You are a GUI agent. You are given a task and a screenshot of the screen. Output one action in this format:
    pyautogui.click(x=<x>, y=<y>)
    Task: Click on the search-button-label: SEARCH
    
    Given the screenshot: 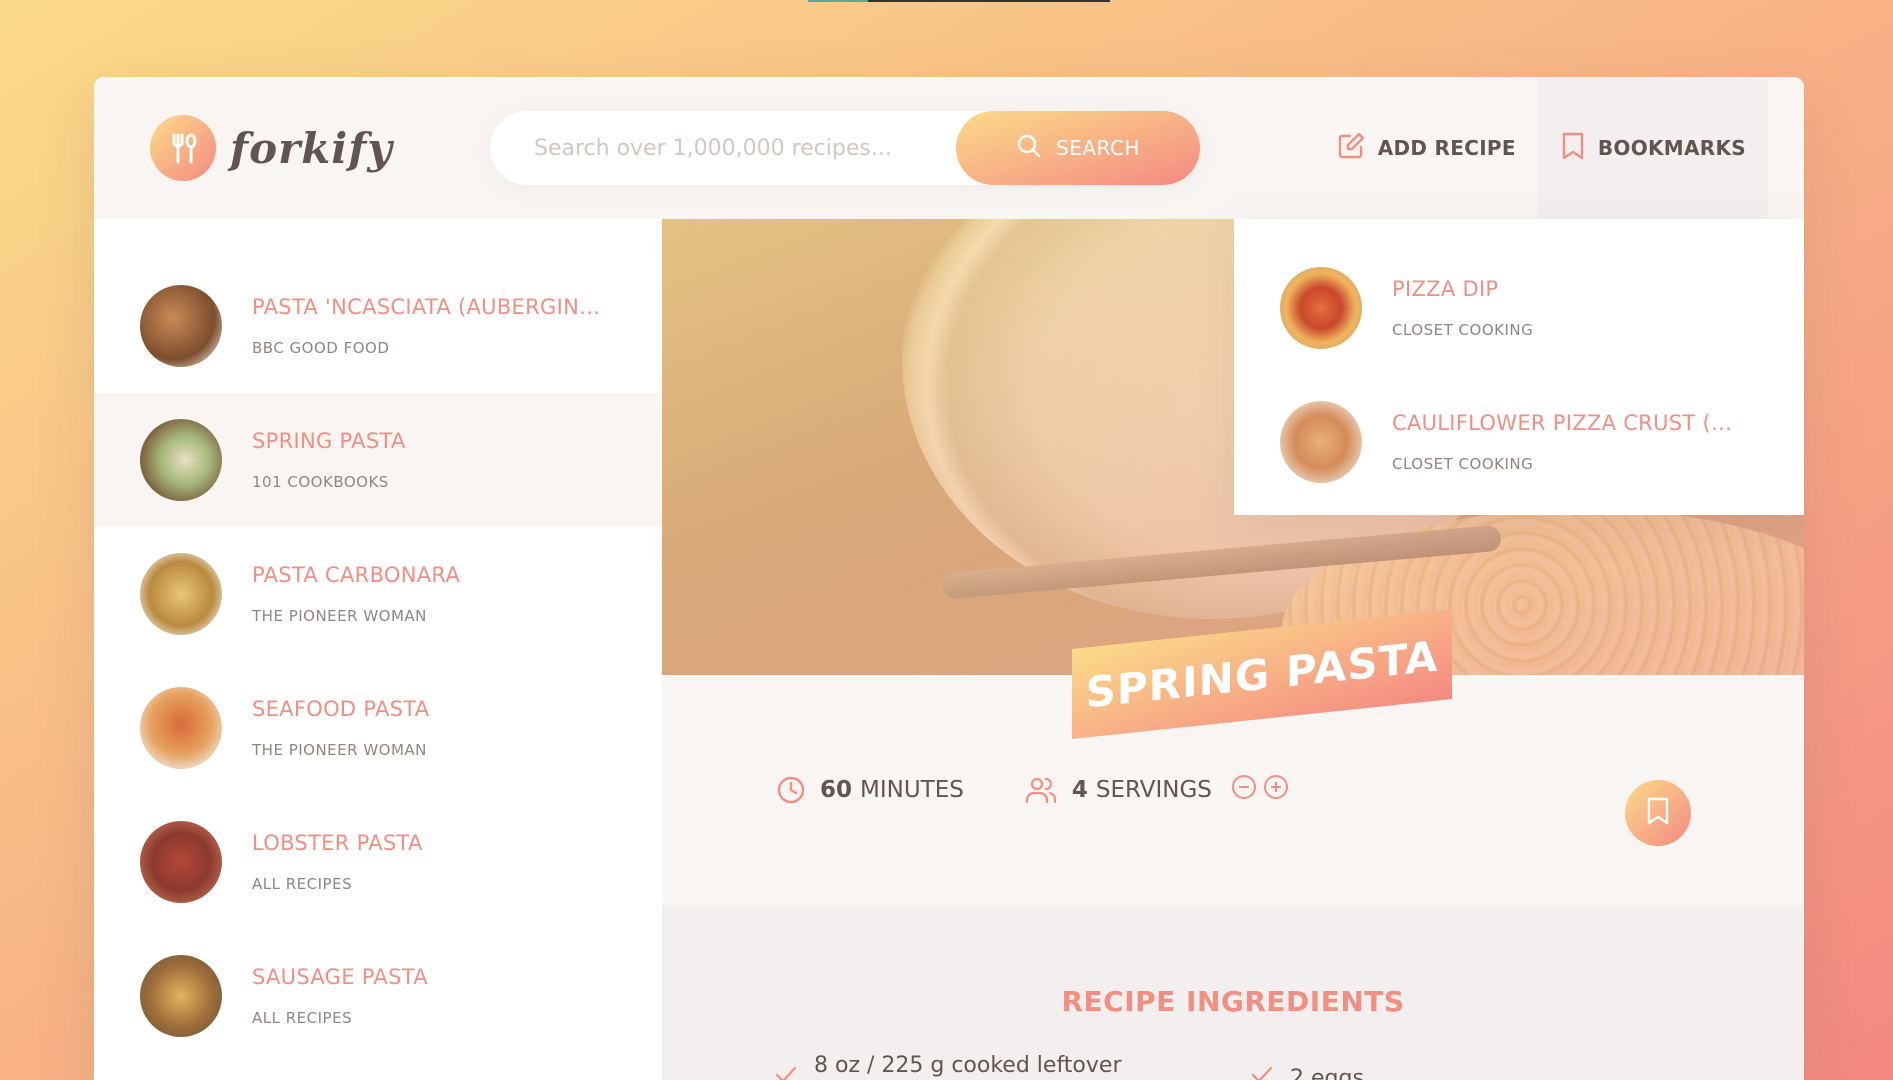 What is the action you would take?
    pyautogui.click(x=1098, y=148)
    